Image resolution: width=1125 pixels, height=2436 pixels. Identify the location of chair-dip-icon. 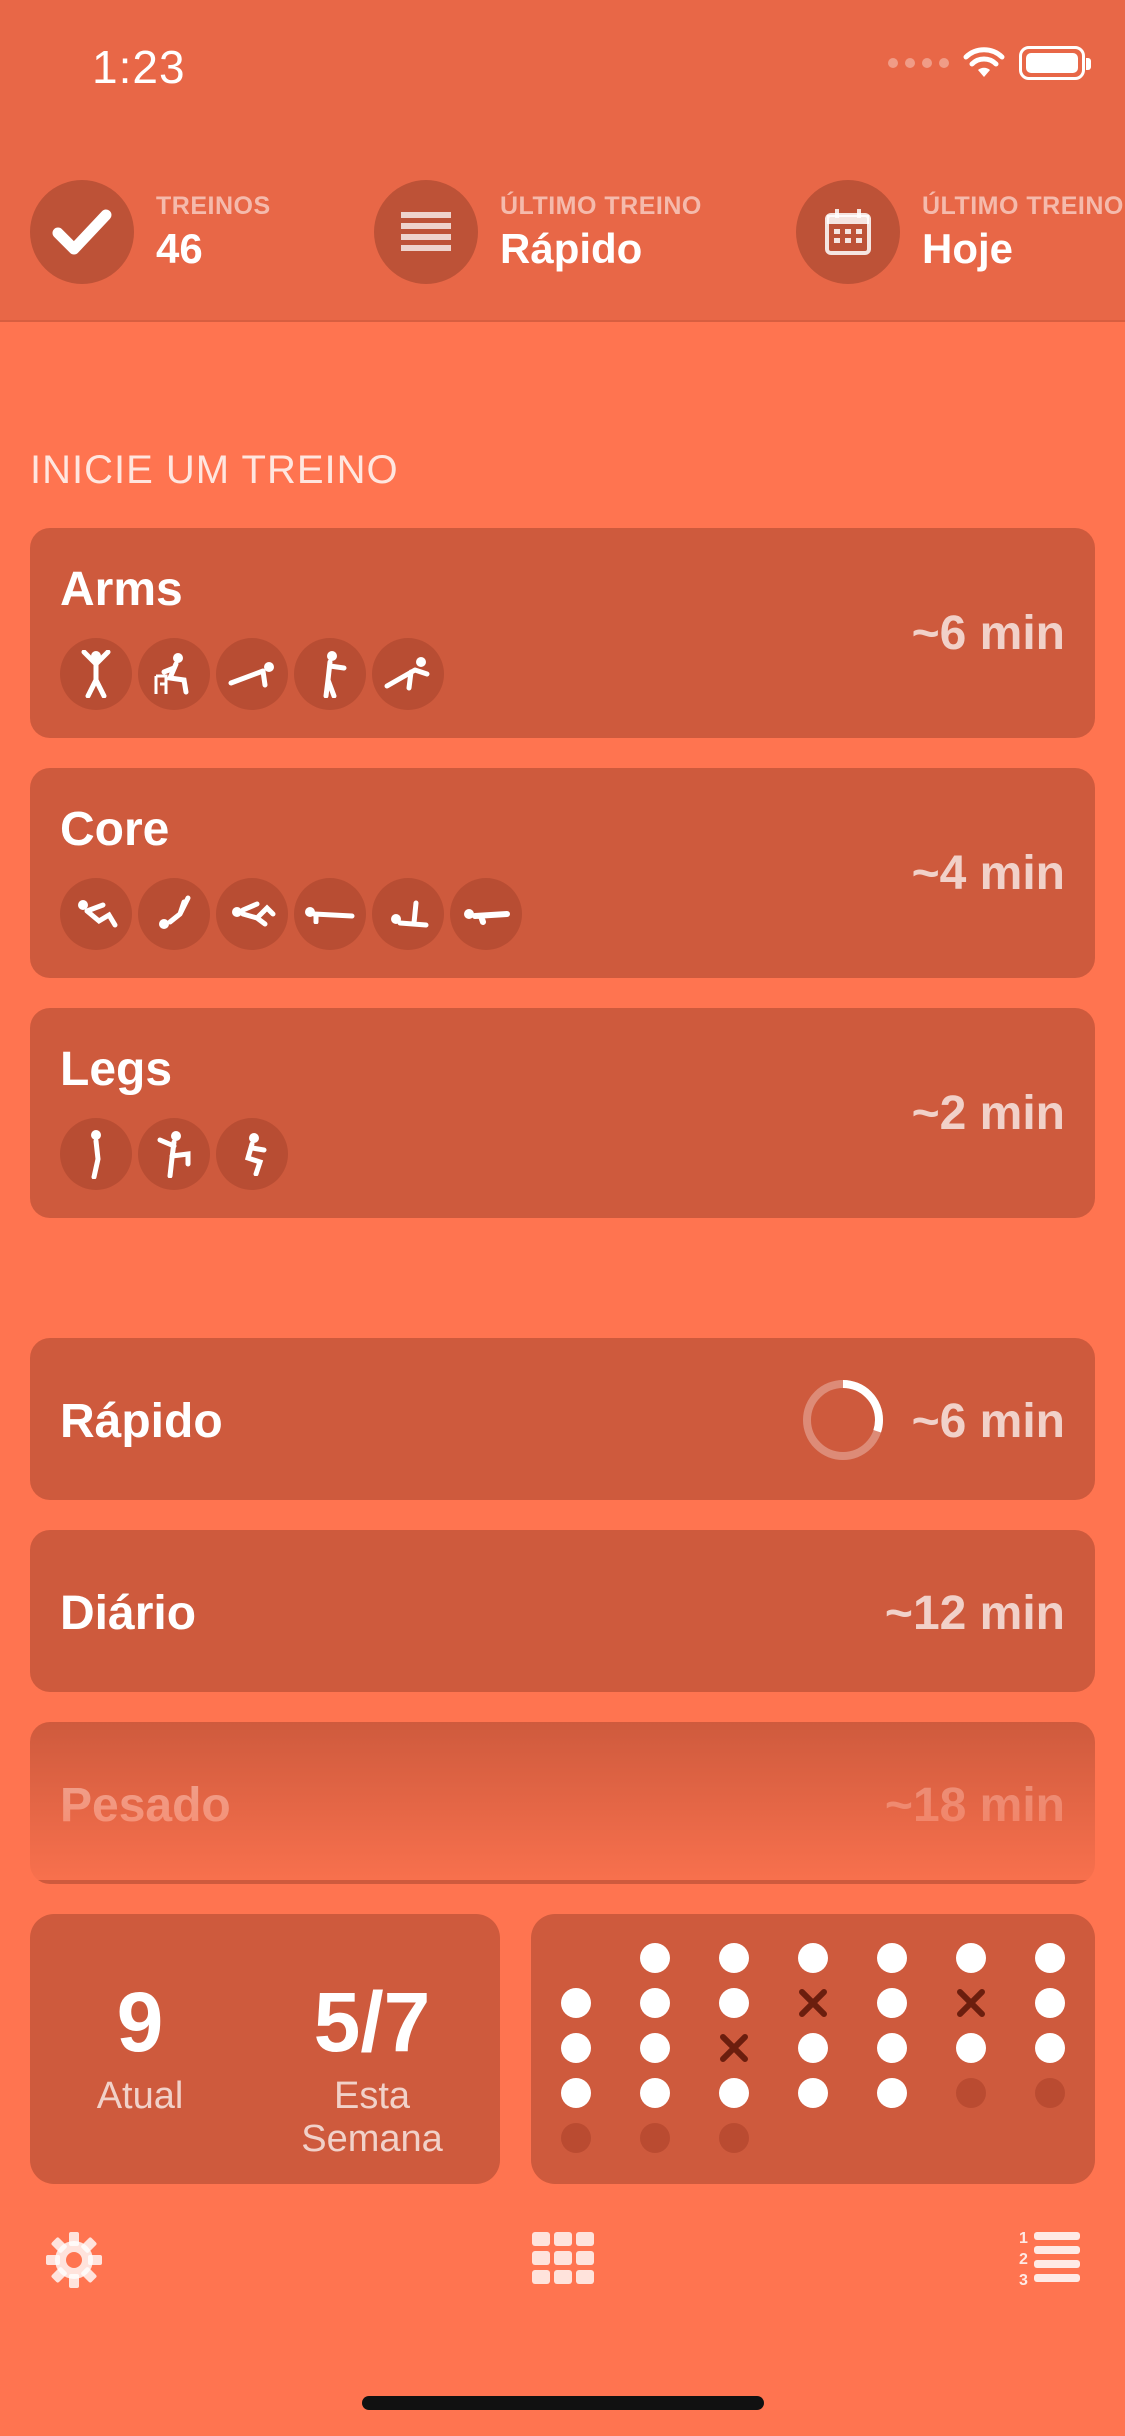
(174, 674).